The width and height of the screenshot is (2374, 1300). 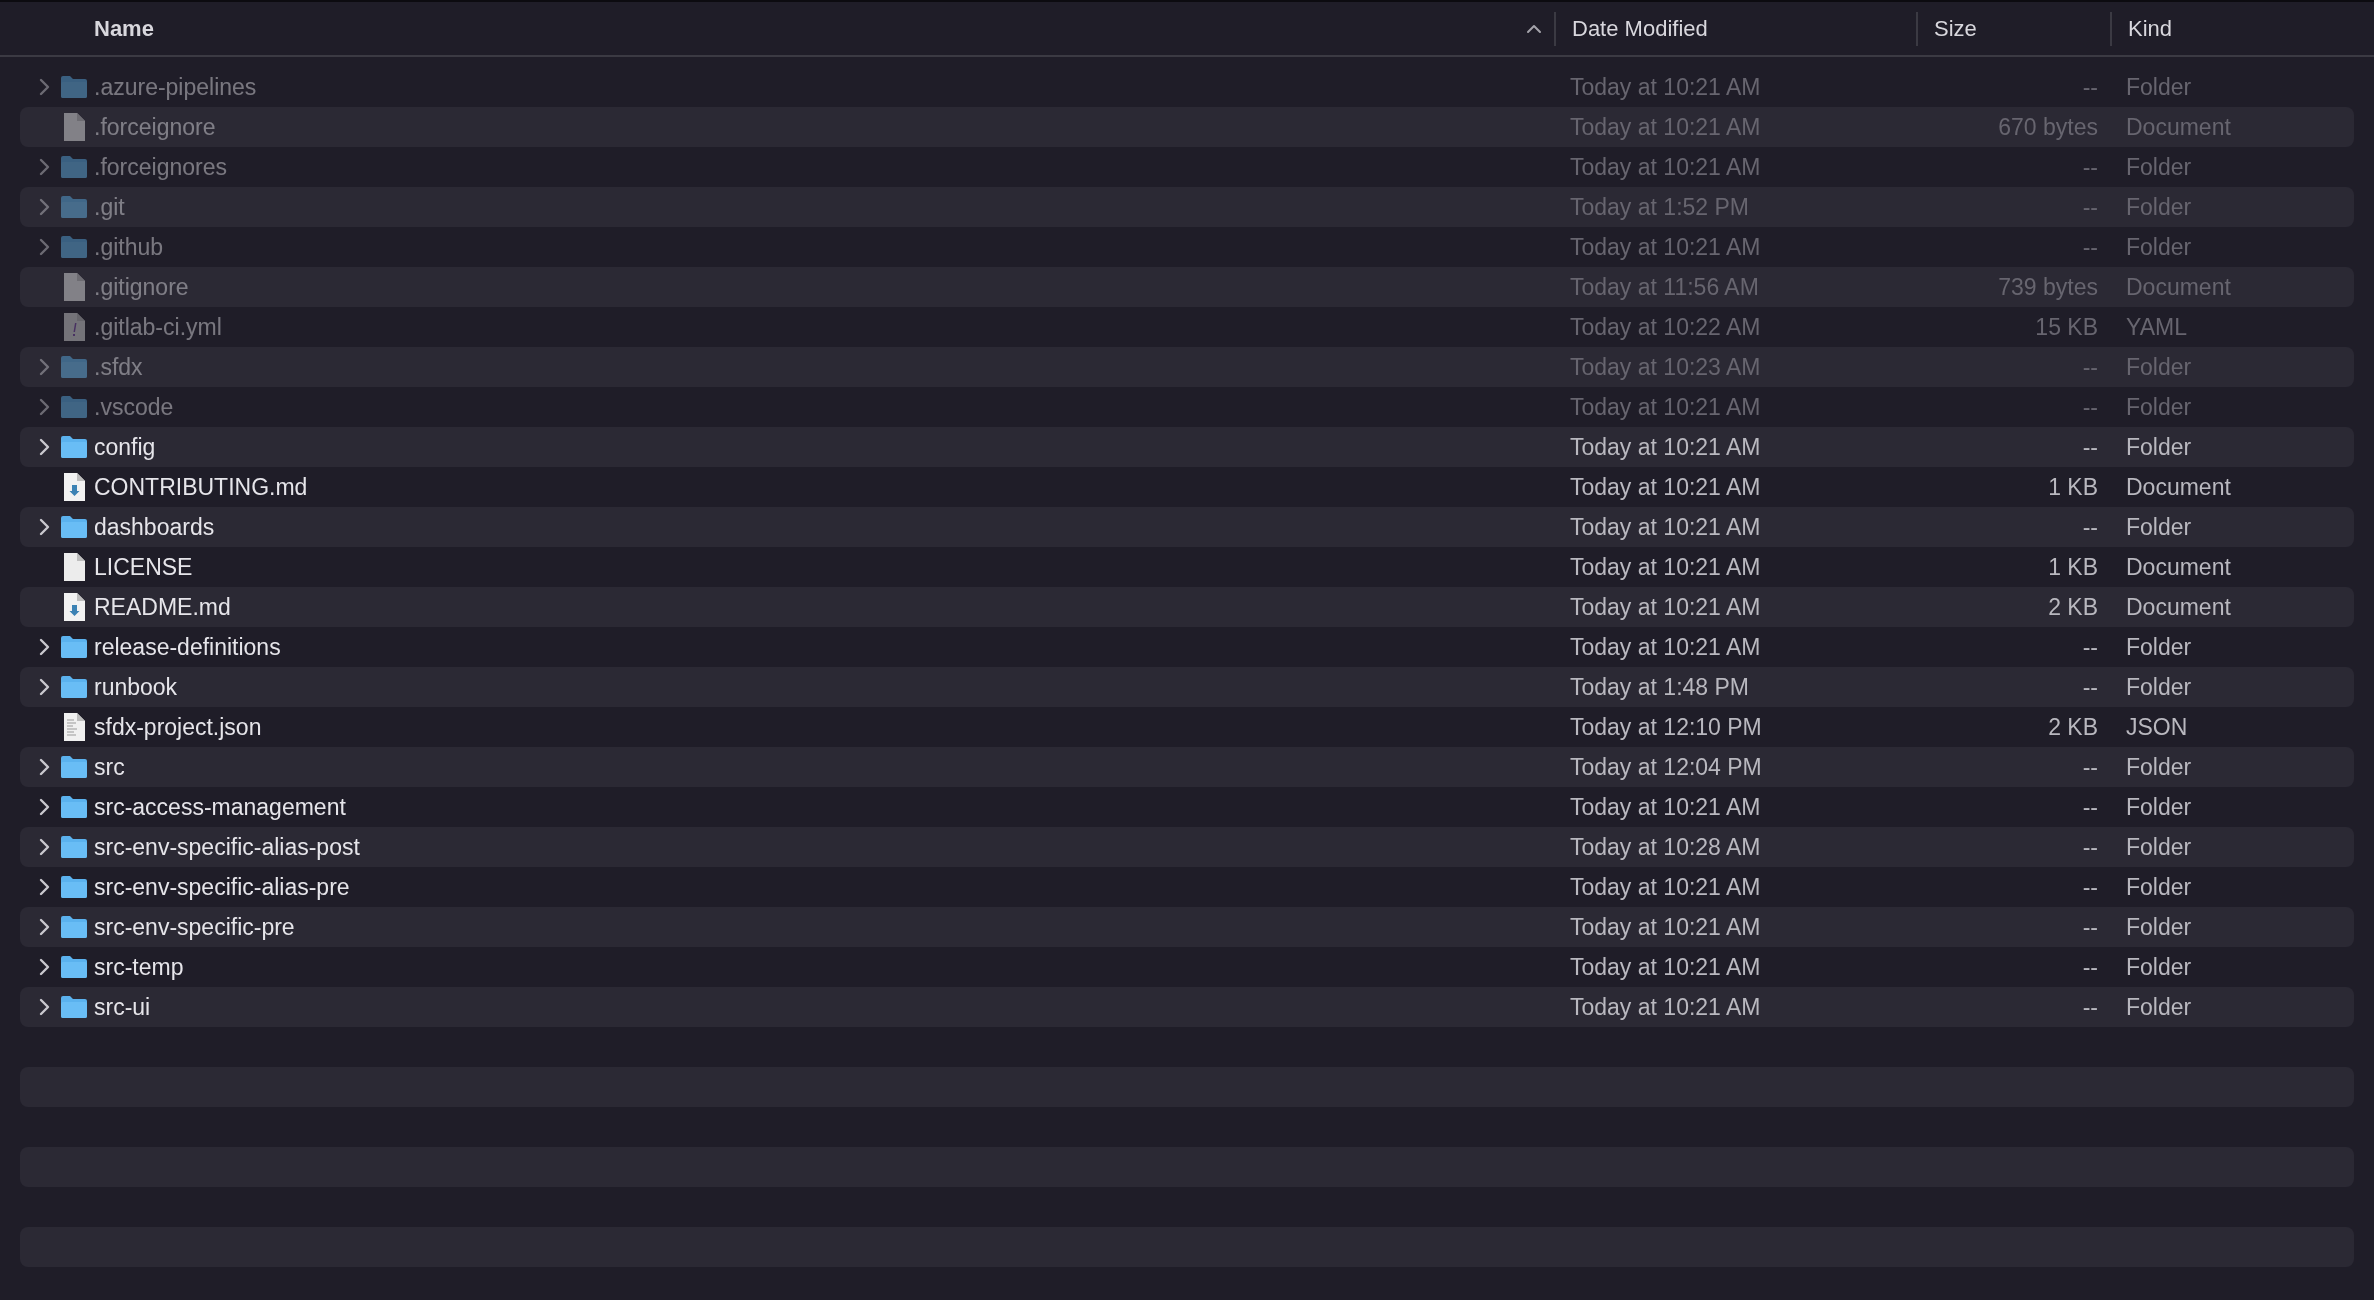 What do you see at coordinates (1187, 167) in the screenshot?
I see `file-row: .forceignores Today at 10:21 AM -- Folder` at bounding box center [1187, 167].